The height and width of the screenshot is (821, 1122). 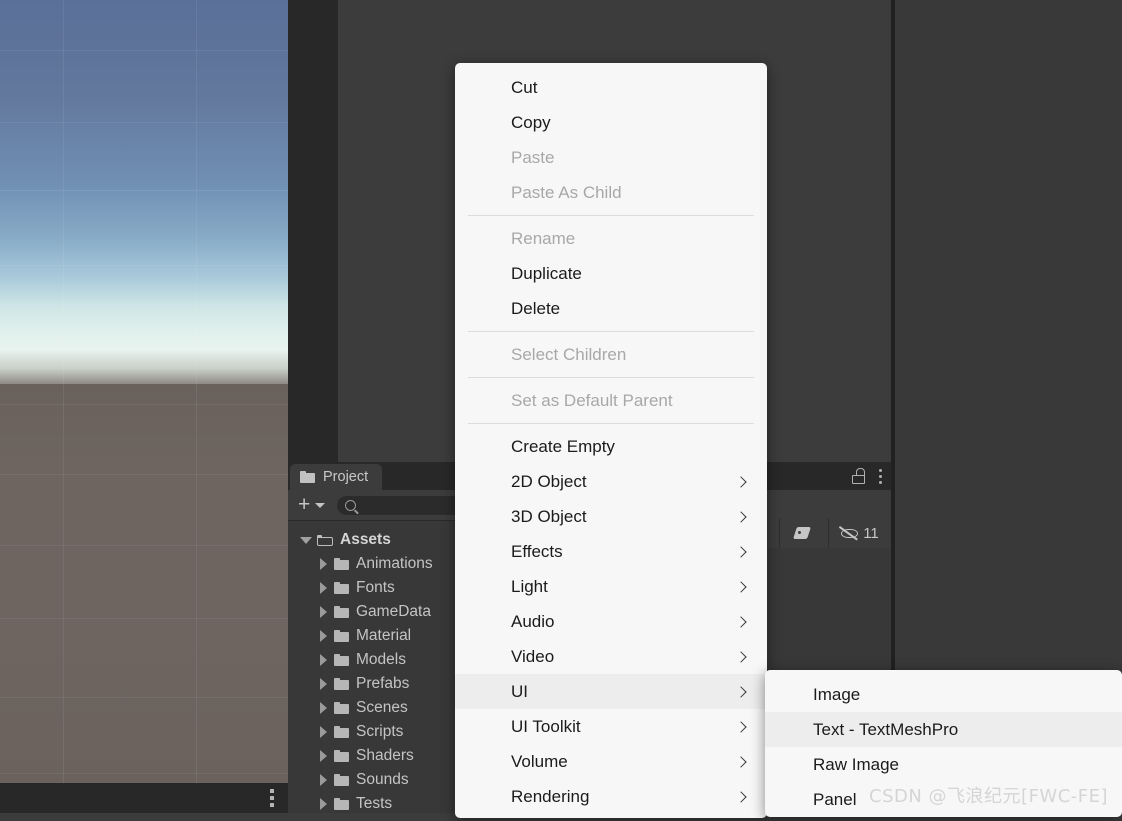 I want to click on menu-item-paste-as-child: Paste As Child, so click(x=611, y=192).